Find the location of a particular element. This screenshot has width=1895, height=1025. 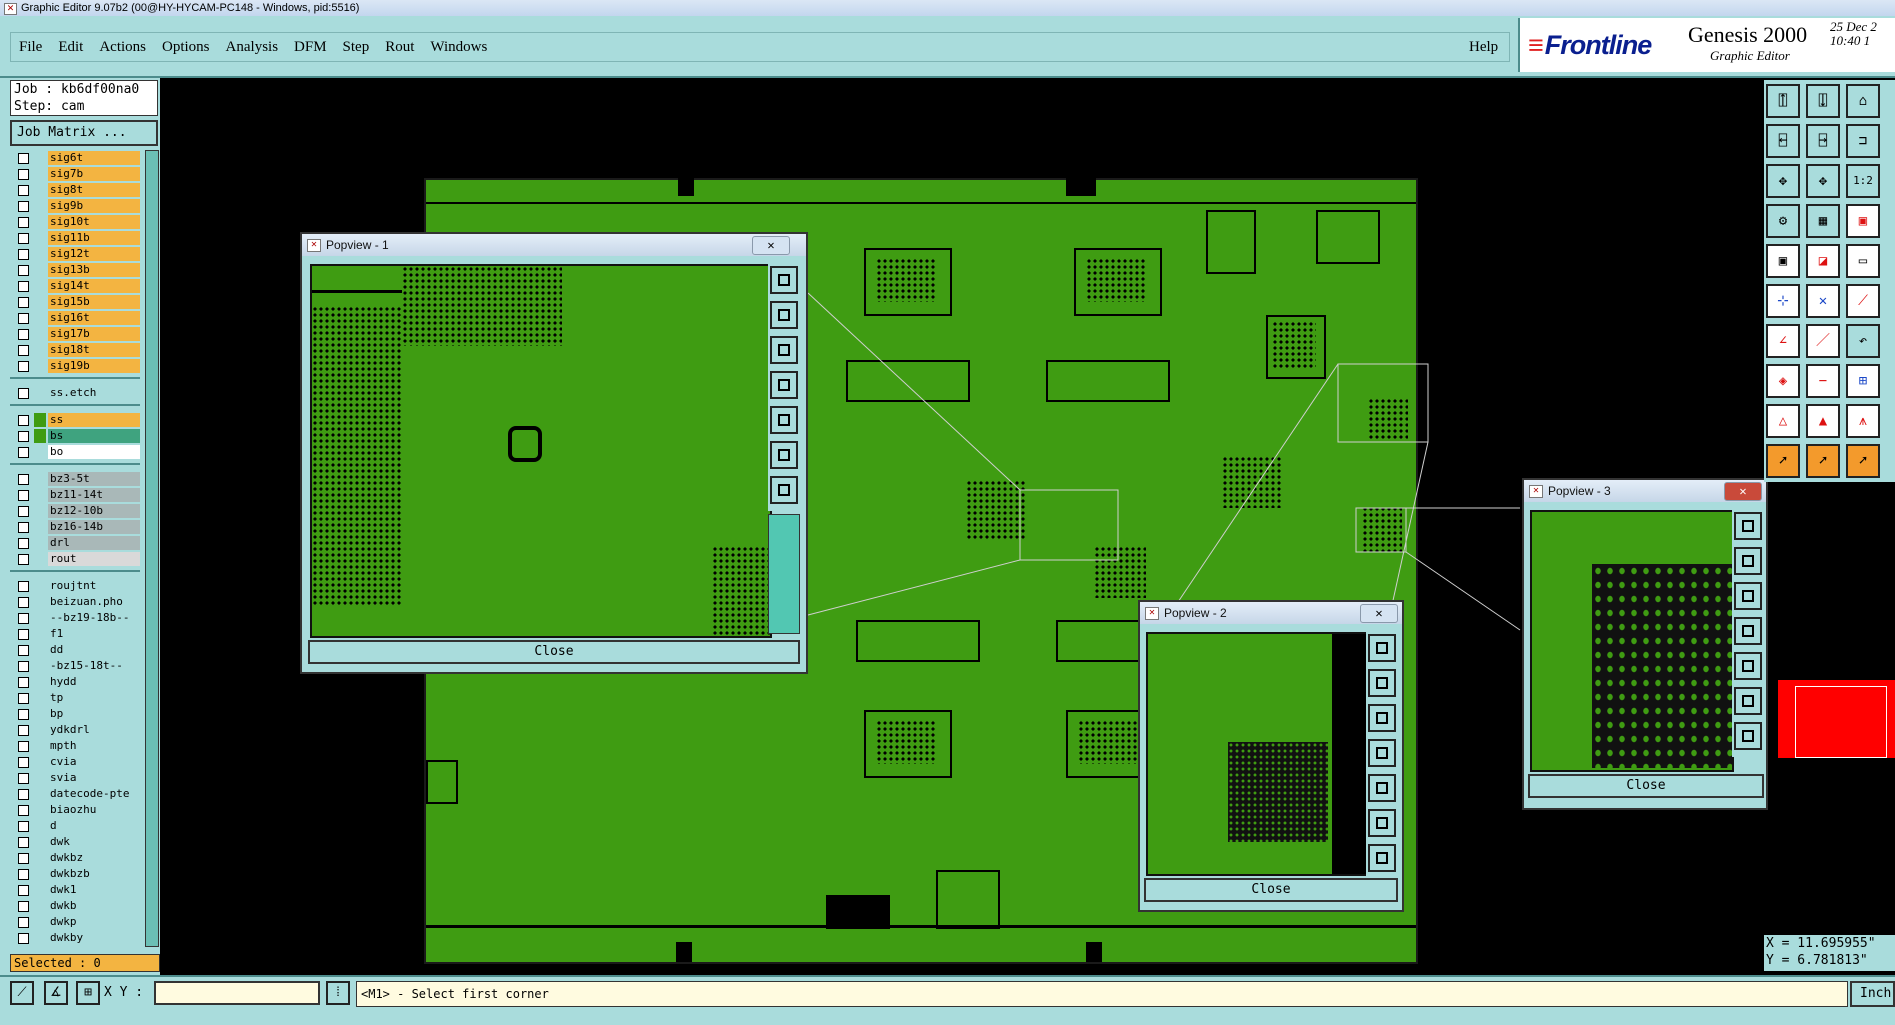

layer-name: ydkdrl is located at coordinates (94, 730).